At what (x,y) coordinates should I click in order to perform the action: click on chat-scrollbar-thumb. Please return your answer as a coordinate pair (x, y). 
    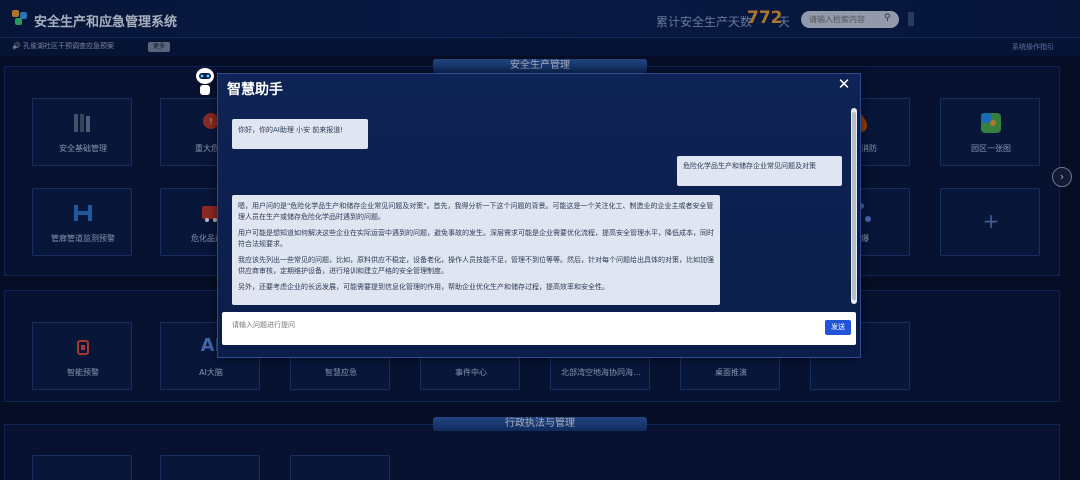
    Looking at the image, I should click on (854, 206).